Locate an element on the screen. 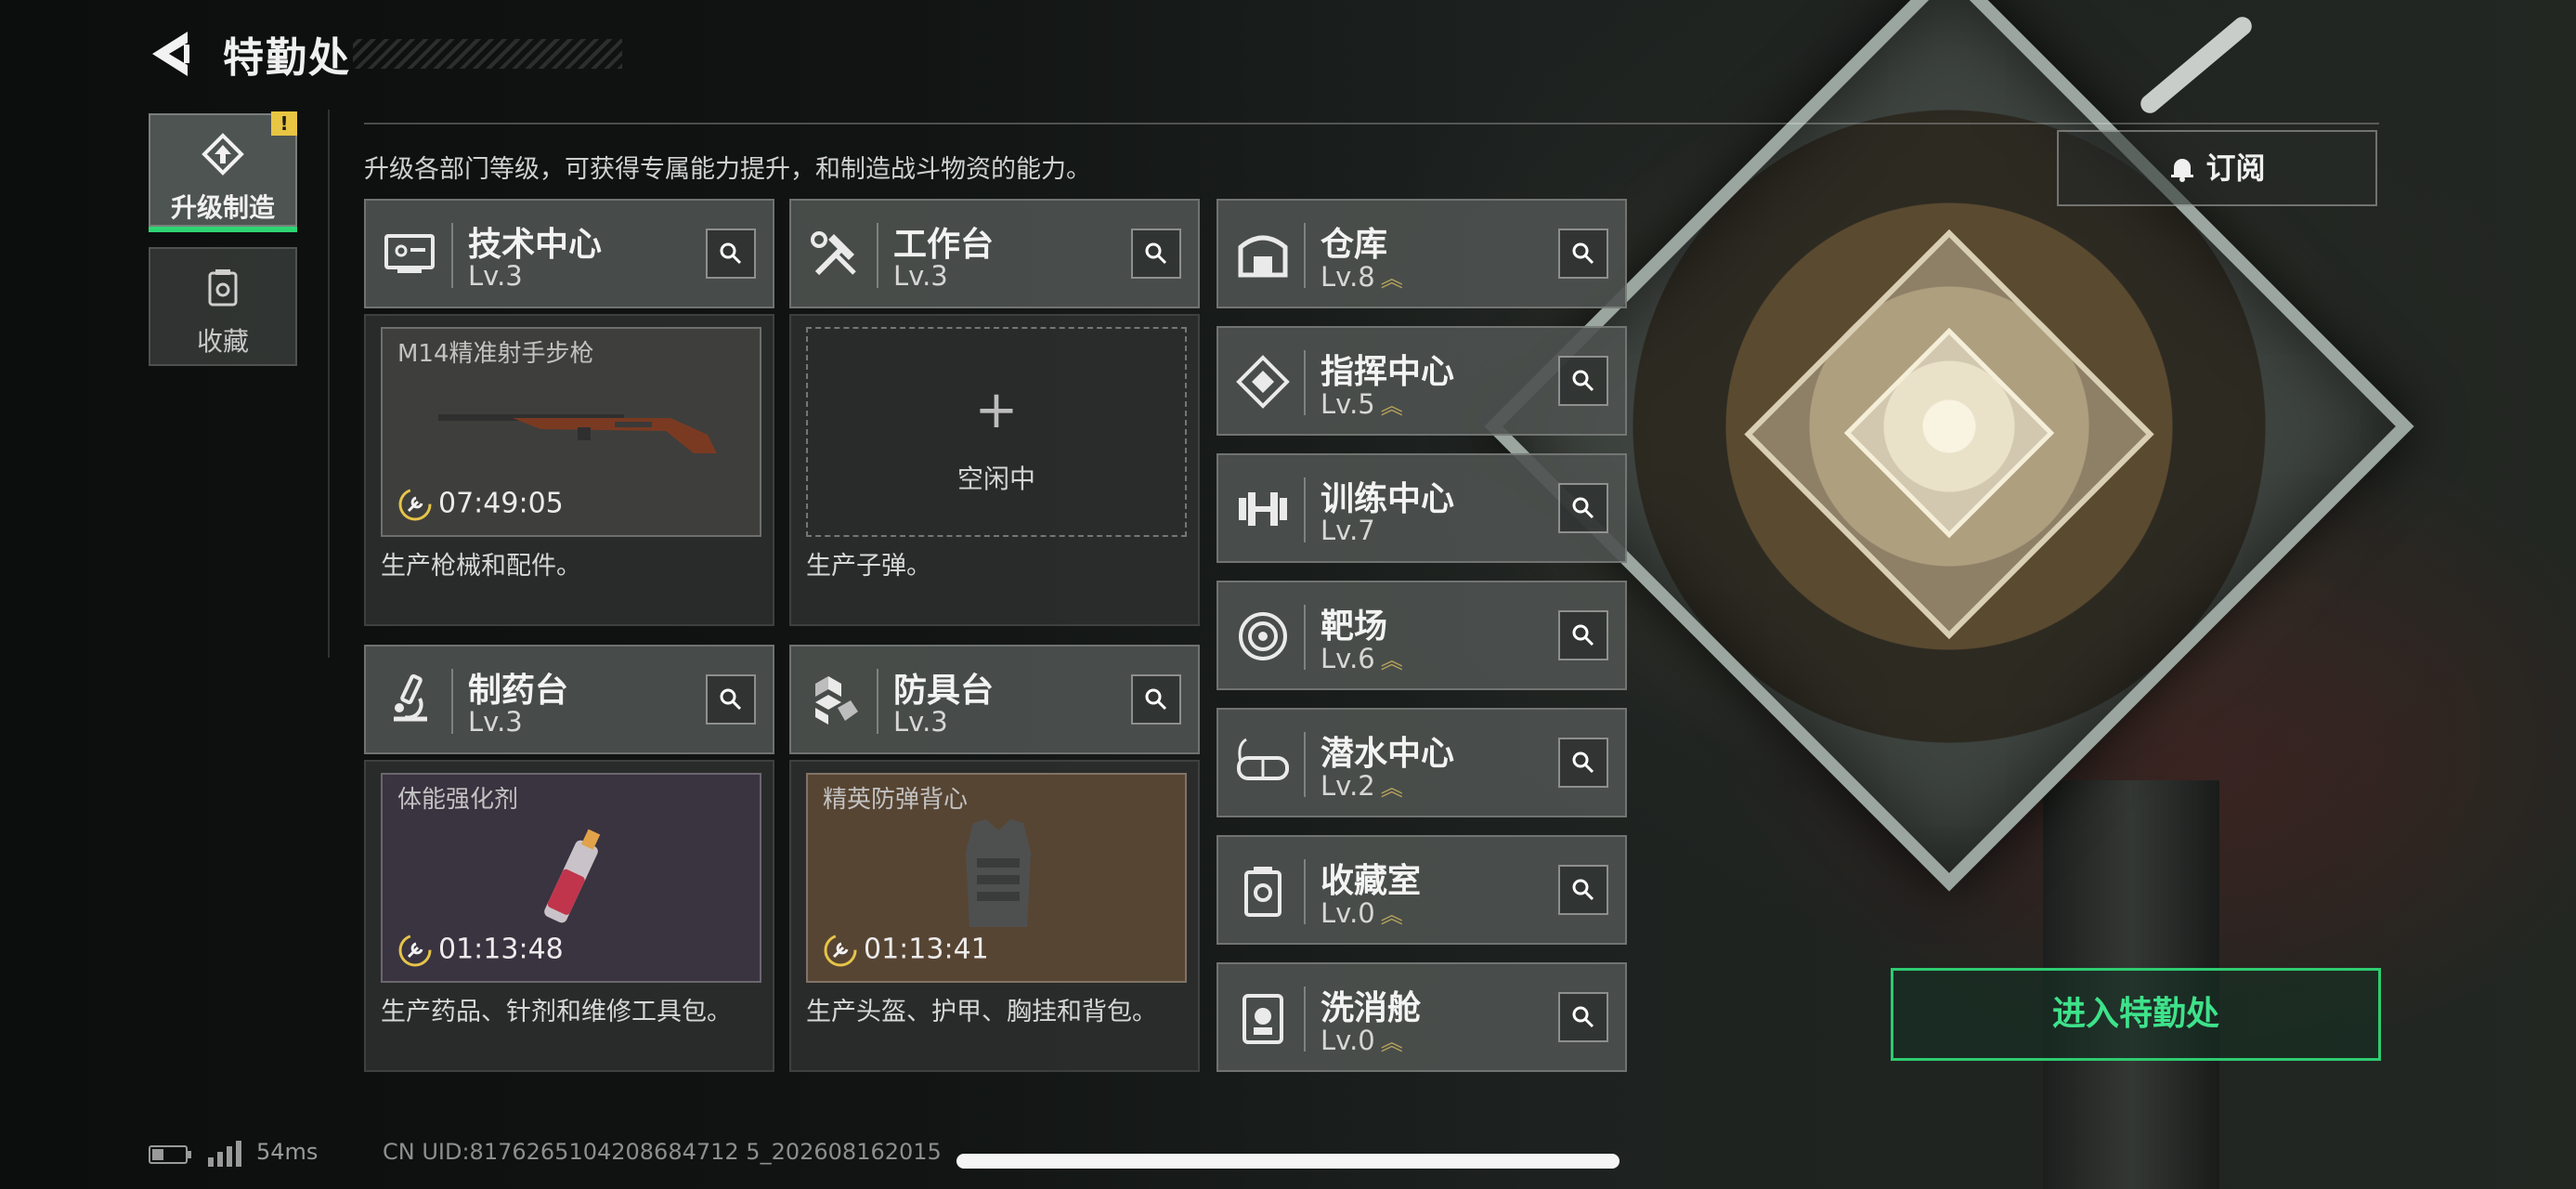 Image resolution: width=2576 pixels, height=1189 pixels. collection-icon is located at coordinates (223, 288).